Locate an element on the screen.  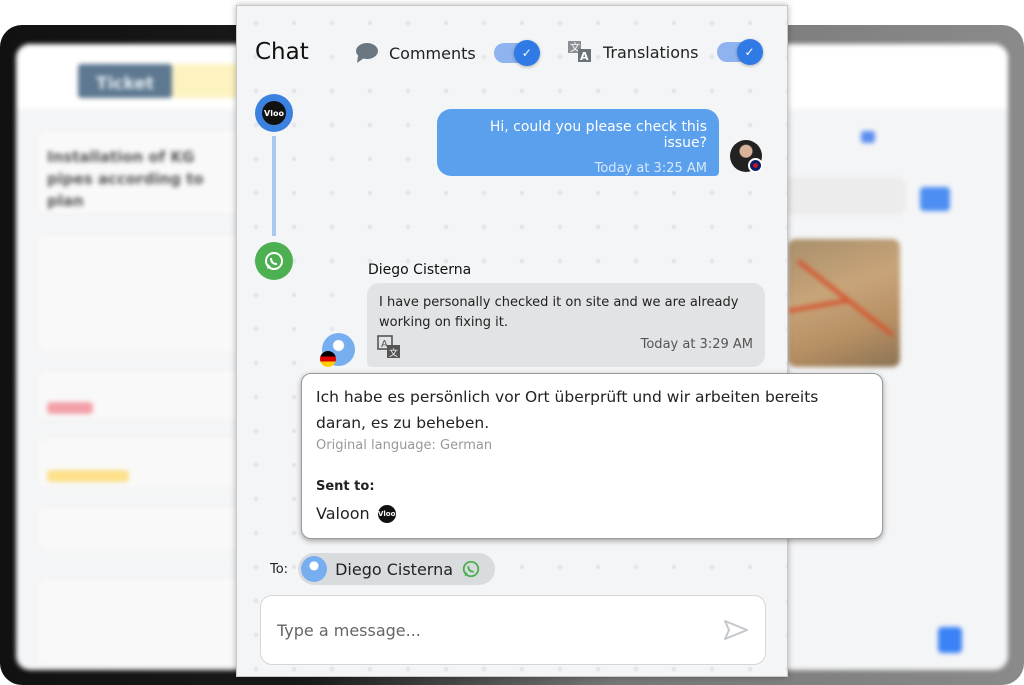
valoon-logo: Vloo is located at coordinates (274, 113).